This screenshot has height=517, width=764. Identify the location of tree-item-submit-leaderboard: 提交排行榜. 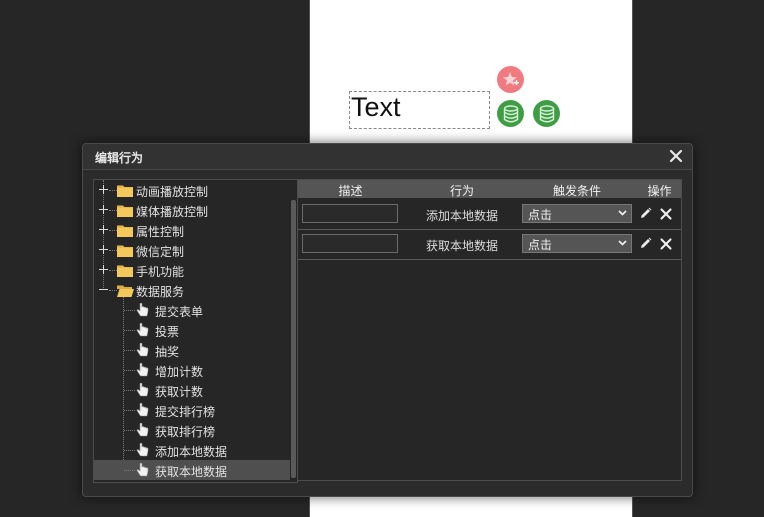
(192, 410).